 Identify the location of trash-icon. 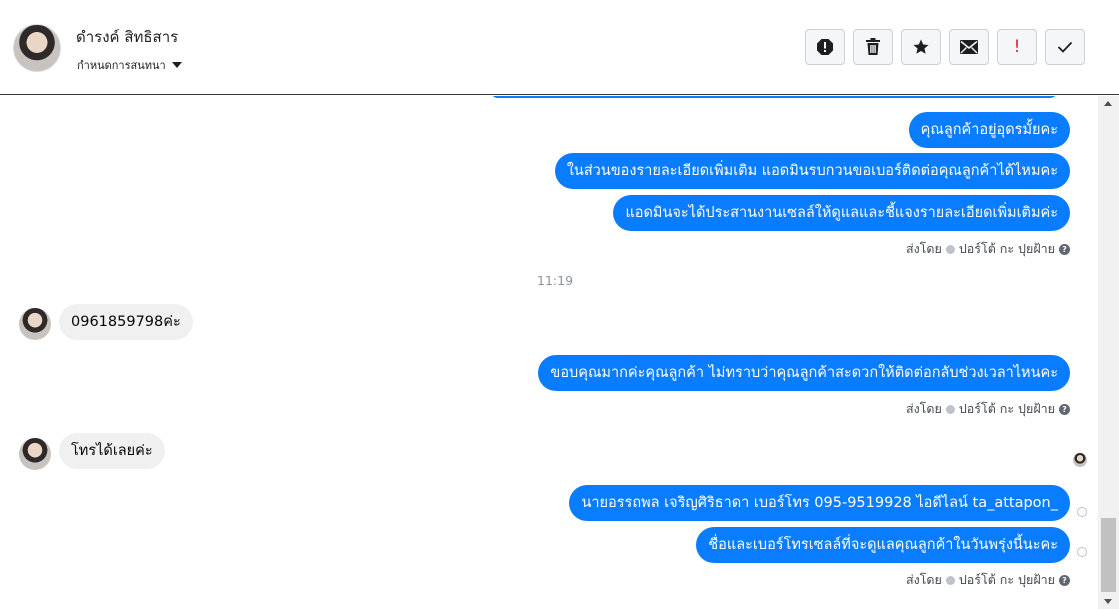
(873, 46).